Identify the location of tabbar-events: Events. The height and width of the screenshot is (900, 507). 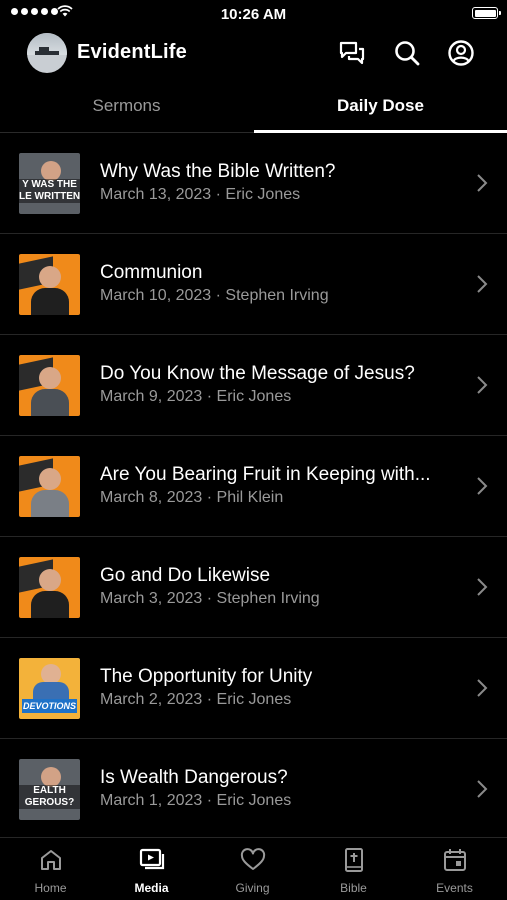
(454, 869).